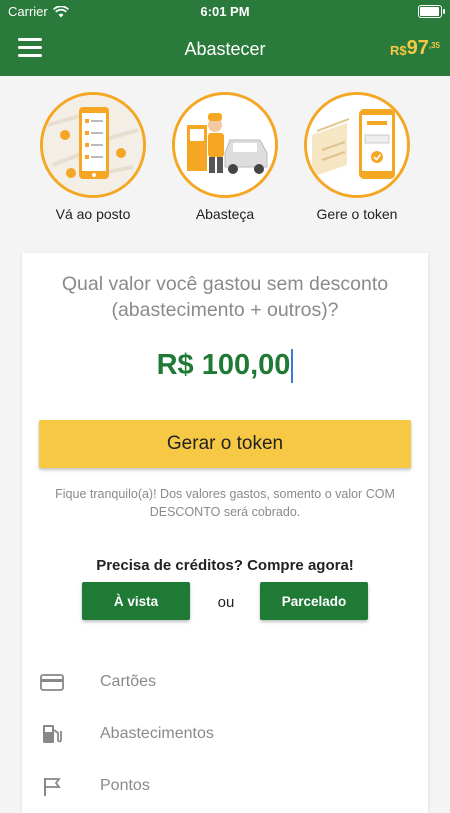 This screenshot has width=450, height=813. I want to click on page-title: Abastecer, so click(225, 49).